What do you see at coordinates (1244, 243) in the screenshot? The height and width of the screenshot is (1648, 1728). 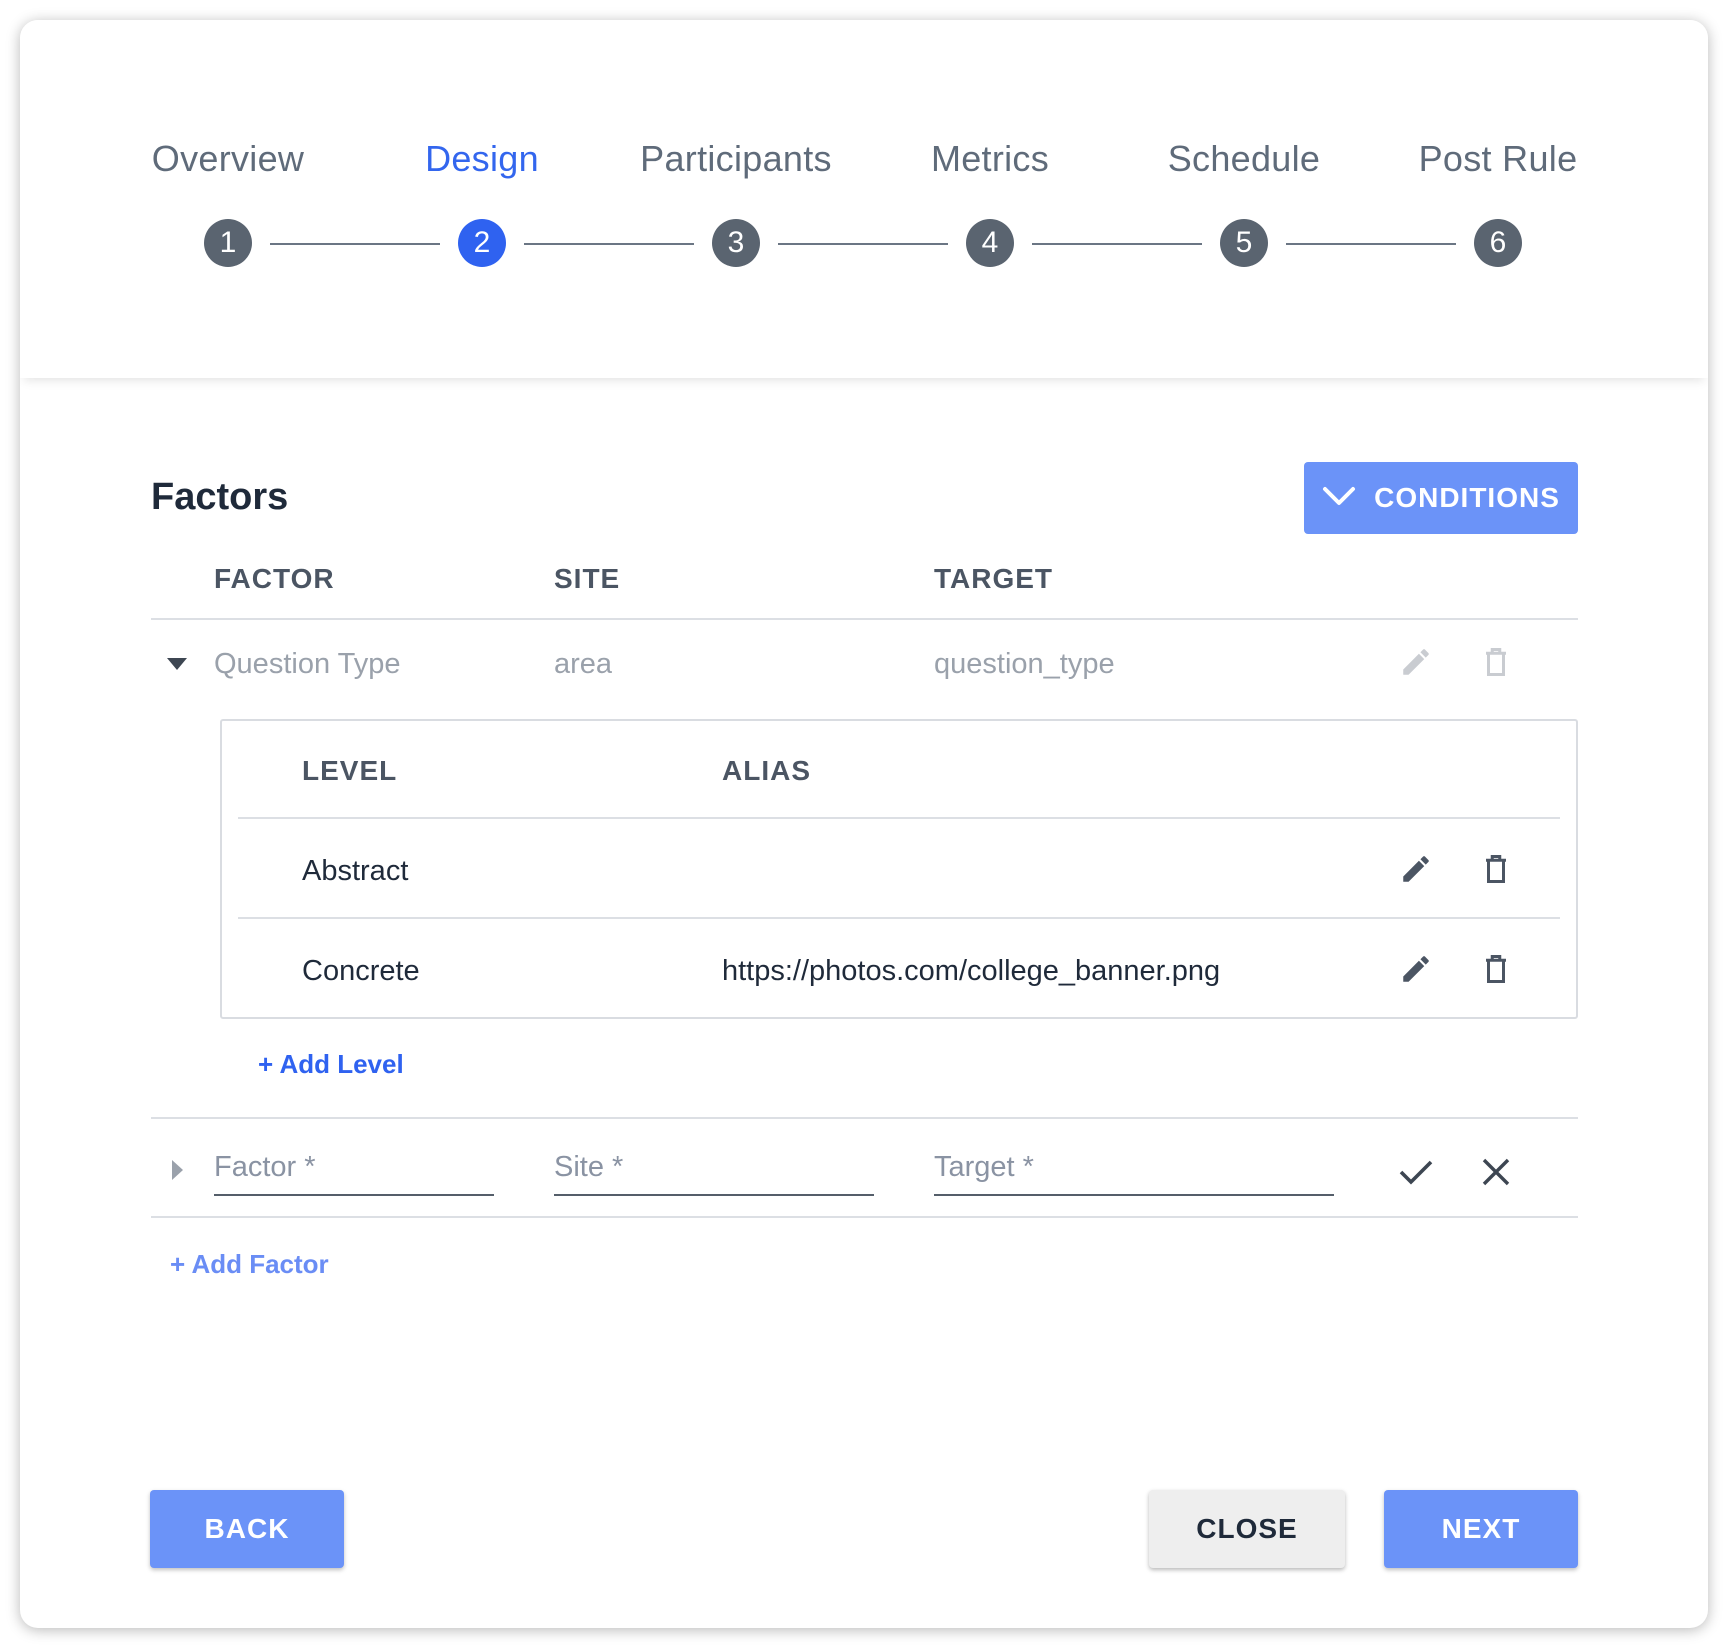 I see `step-number: 5` at bounding box center [1244, 243].